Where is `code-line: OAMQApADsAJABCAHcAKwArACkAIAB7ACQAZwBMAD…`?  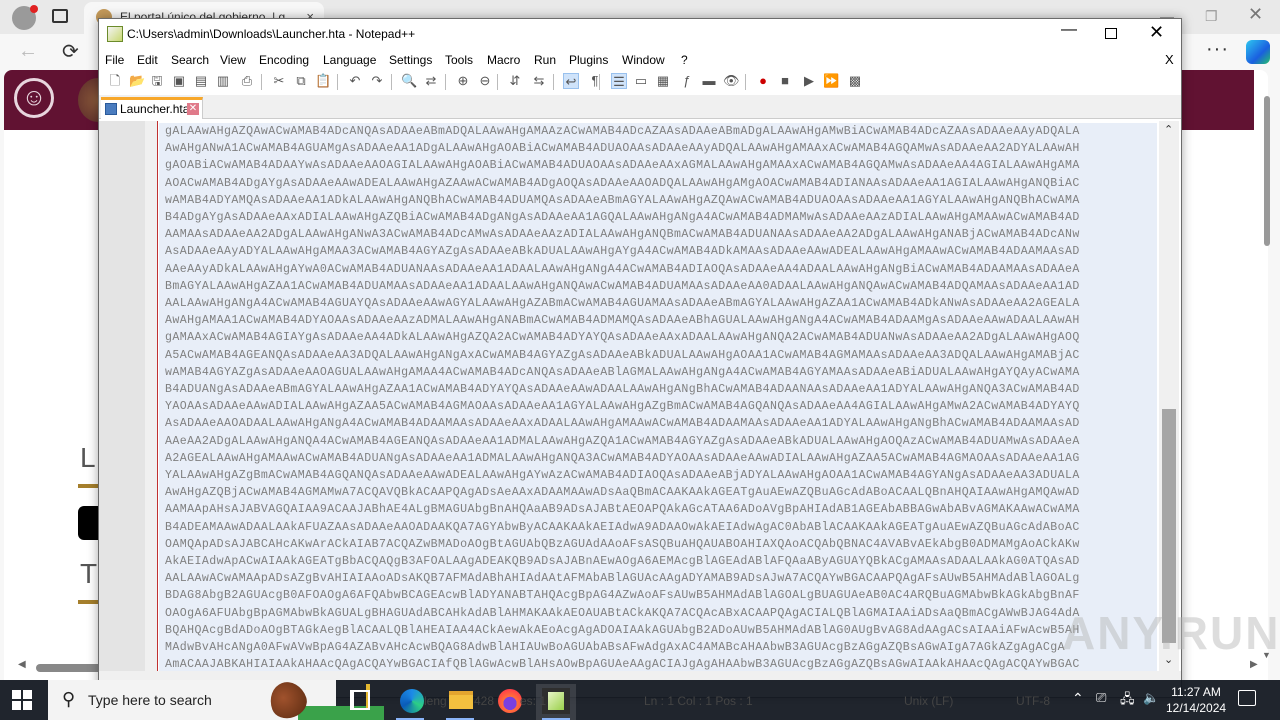 code-line: OAMQApADsAJABCAHcAKwArACkAIAB7ACQAZwBMAD… is located at coordinates (622, 544).